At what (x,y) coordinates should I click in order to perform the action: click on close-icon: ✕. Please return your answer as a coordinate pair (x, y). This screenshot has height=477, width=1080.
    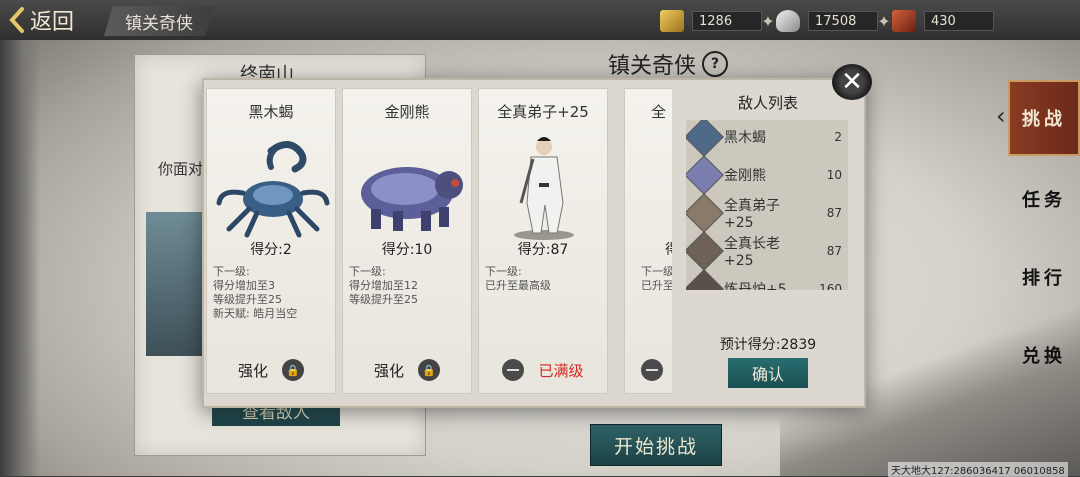
    Looking at the image, I should click on (852, 82).